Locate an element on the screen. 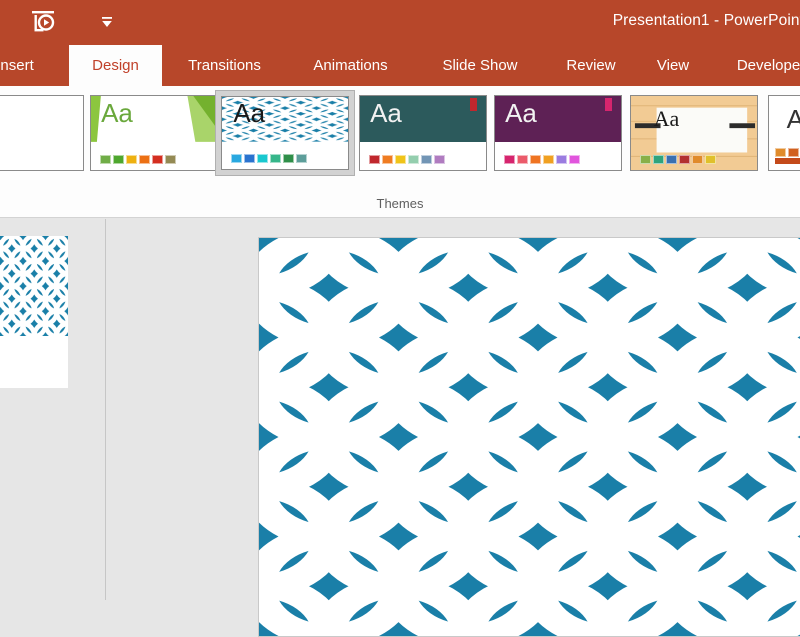 This screenshot has width=800, height=637. tab-review: Review is located at coordinates (591, 65).